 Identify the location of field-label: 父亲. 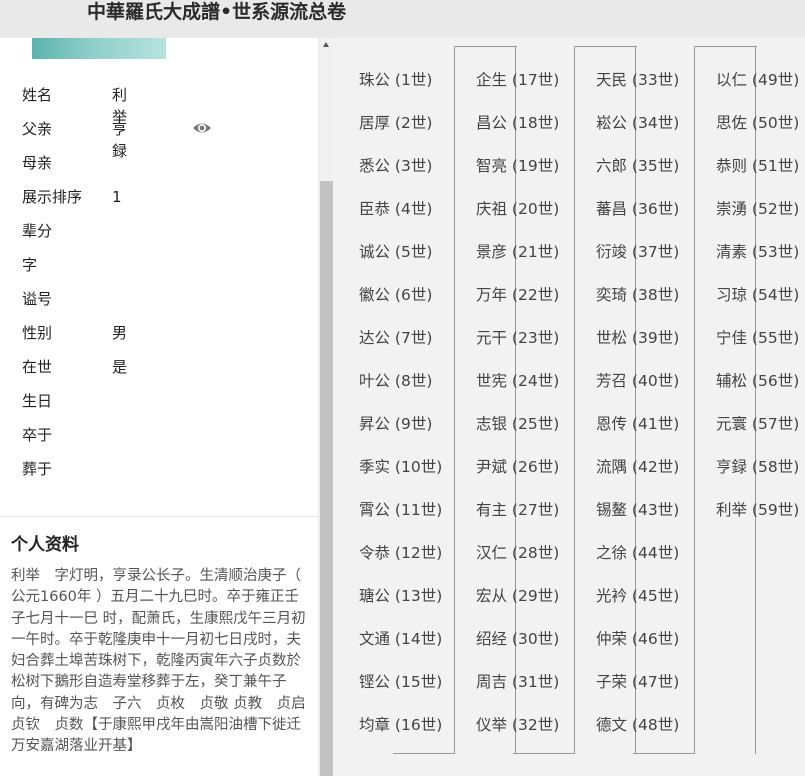
(37, 129).